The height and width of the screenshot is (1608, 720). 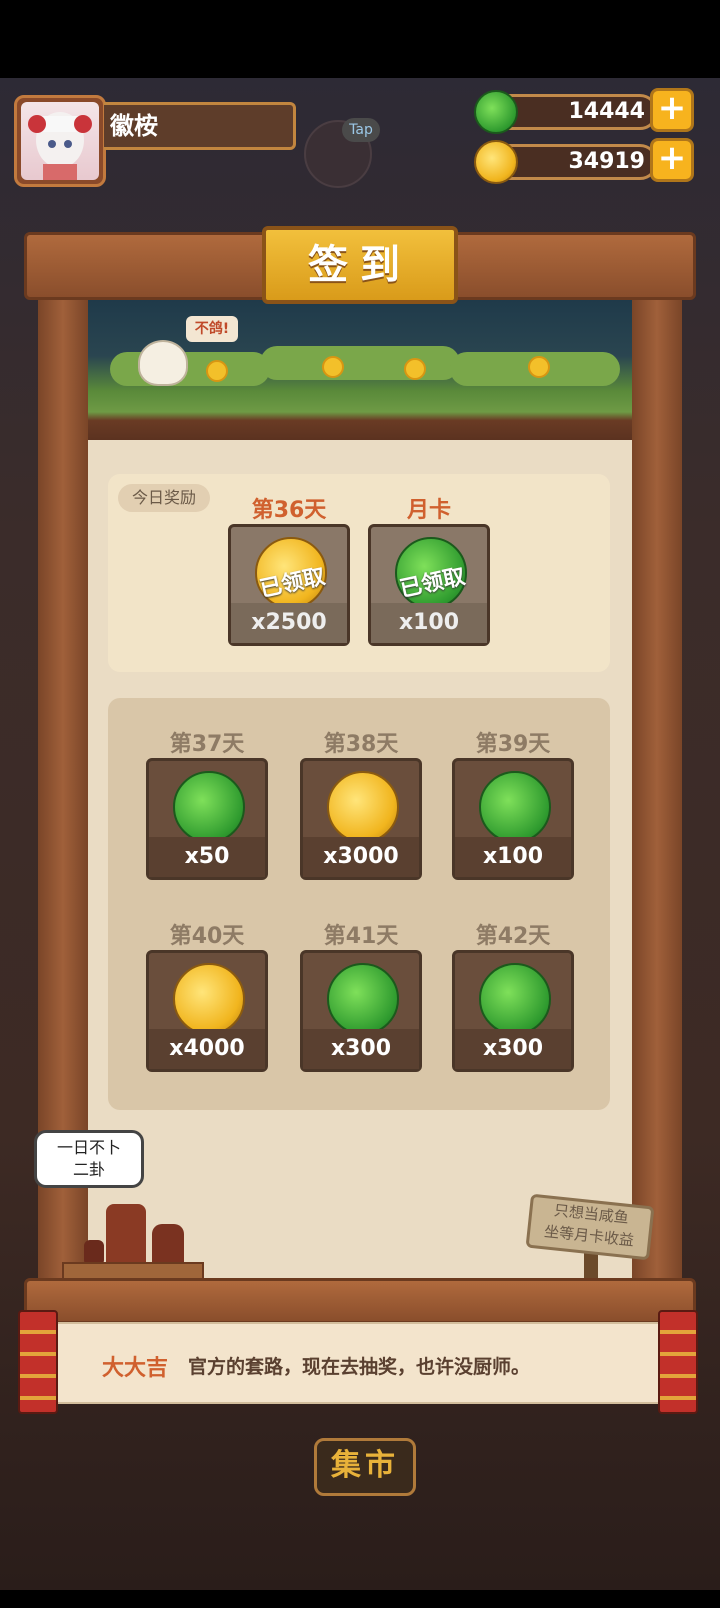 I want to click on reward-card: x50, so click(x=207, y=819).